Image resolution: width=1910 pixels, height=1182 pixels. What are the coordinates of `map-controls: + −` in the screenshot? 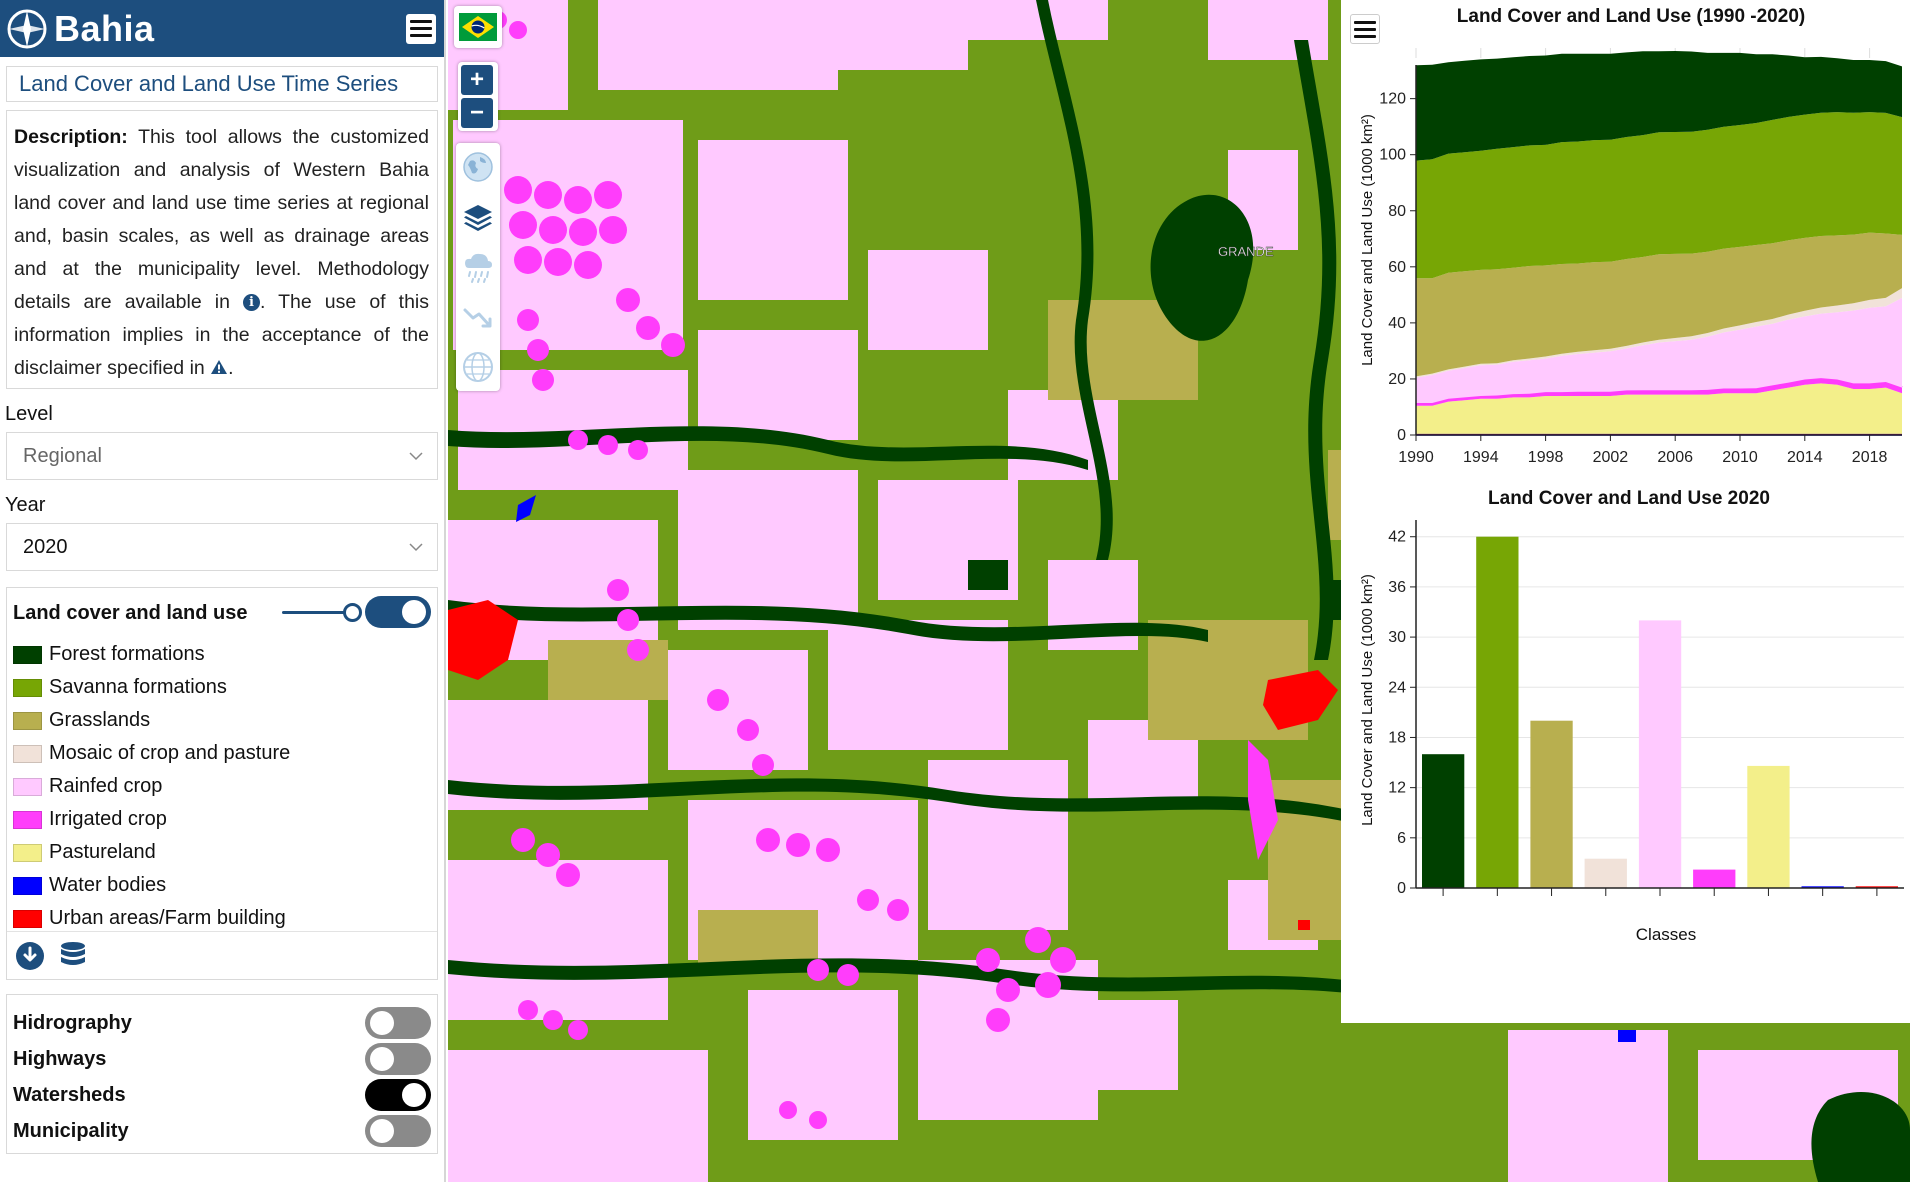 It's located at (478, 198).